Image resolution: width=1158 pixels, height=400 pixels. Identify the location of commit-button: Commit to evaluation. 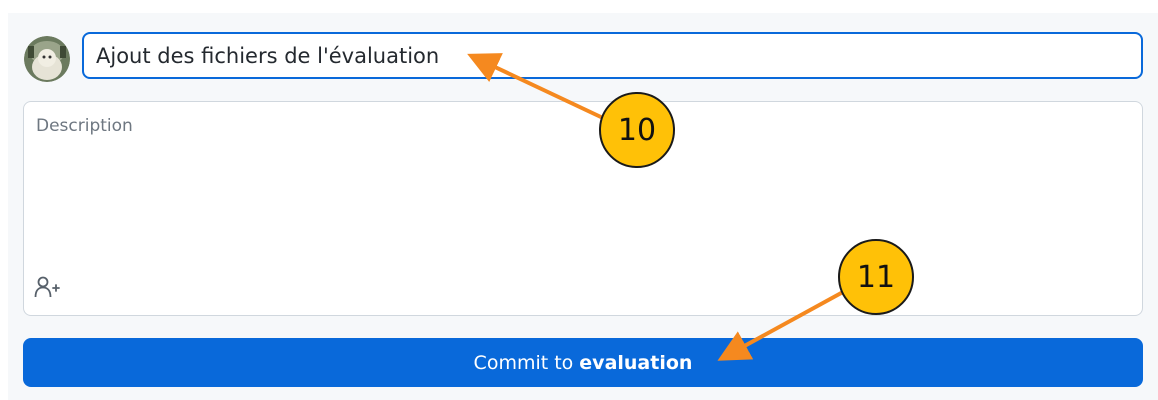
(583, 362).